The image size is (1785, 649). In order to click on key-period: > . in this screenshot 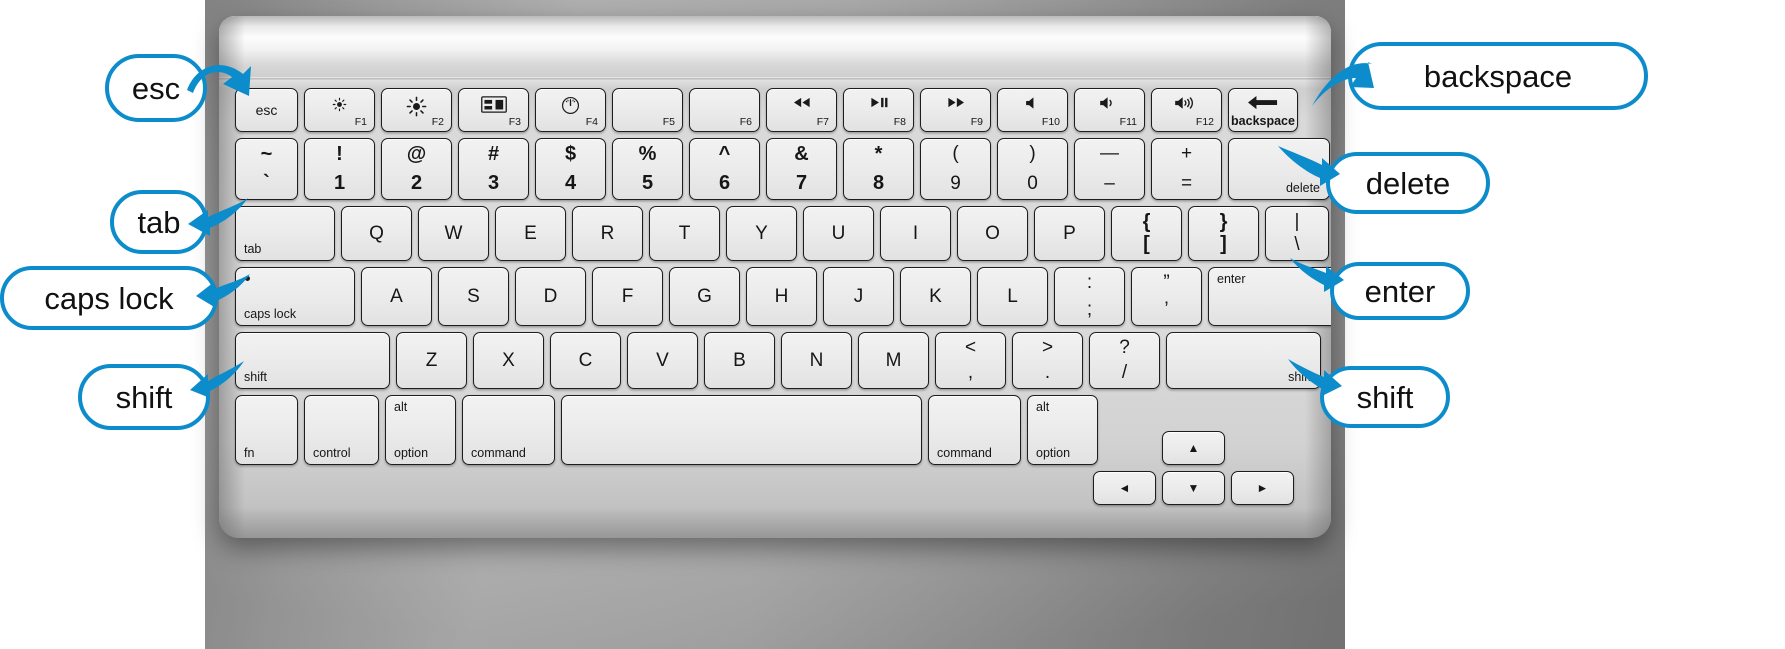, I will do `click(1047, 360)`.